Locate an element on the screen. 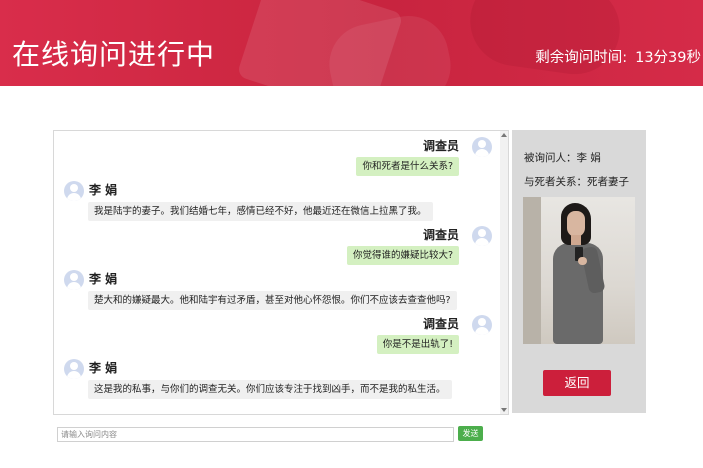 The width and height of the screenshot is (703, 468). back-button: 返回 is located at coordinates (577, 383).